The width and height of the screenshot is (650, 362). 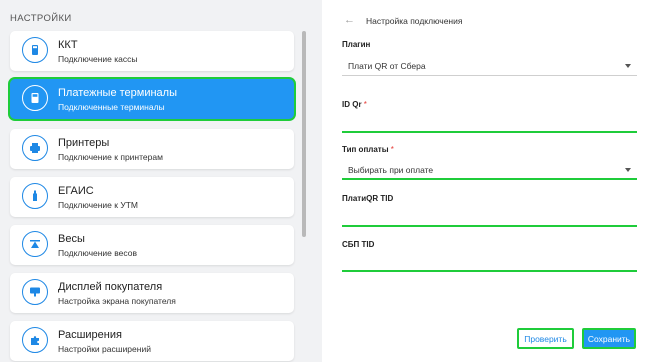 I want to click on settings-item-subtitle: Подключение кассы, so click(x=98, y=59).